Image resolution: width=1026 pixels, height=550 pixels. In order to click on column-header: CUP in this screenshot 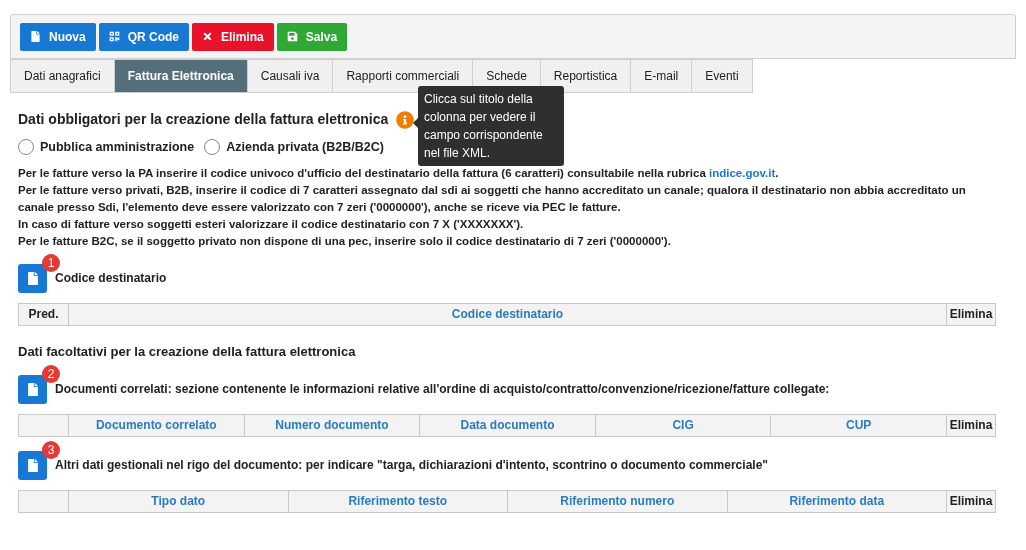, I will do `click(858, 426)`.